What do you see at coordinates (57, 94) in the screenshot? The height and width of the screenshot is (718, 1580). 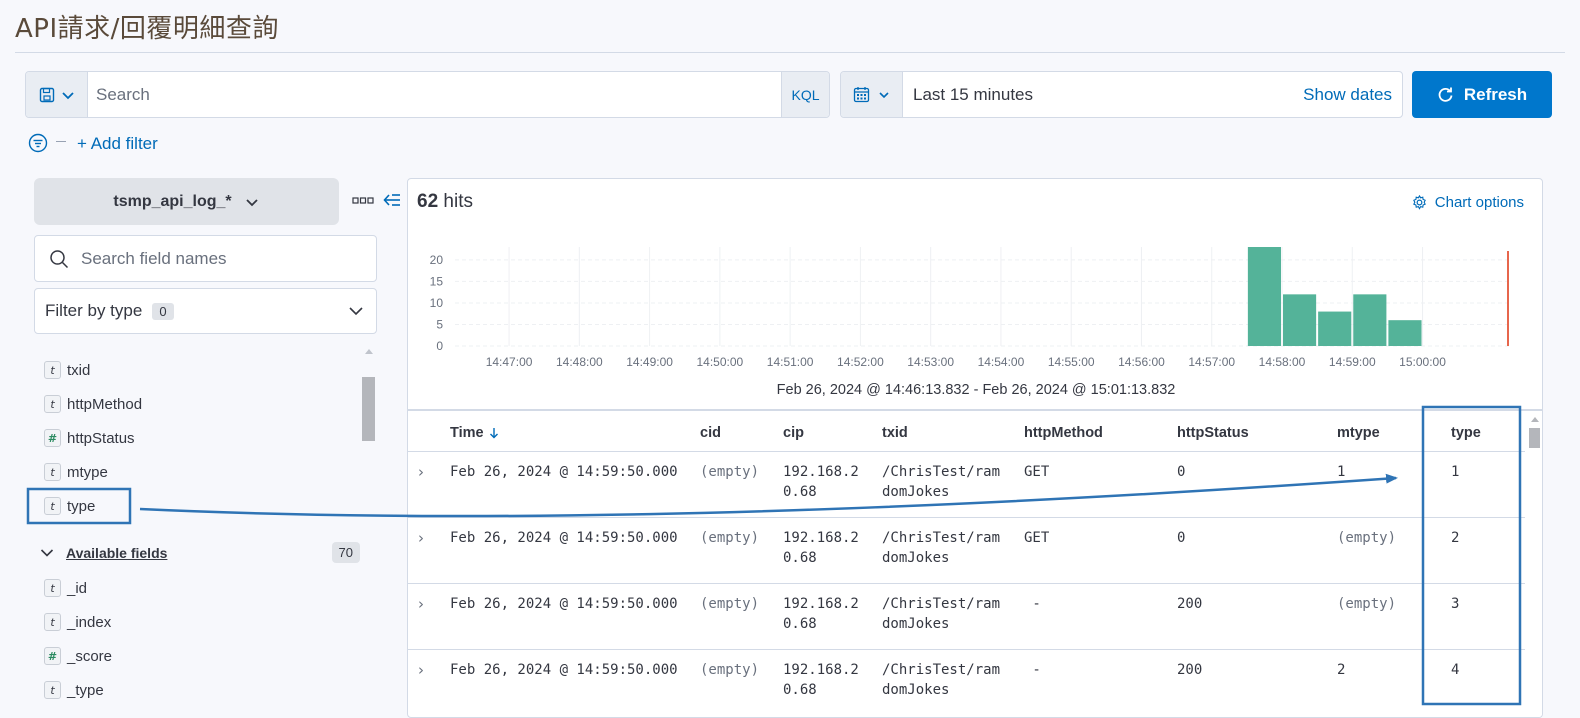 I see `saved-query-button` at bounding box center [57, 94].